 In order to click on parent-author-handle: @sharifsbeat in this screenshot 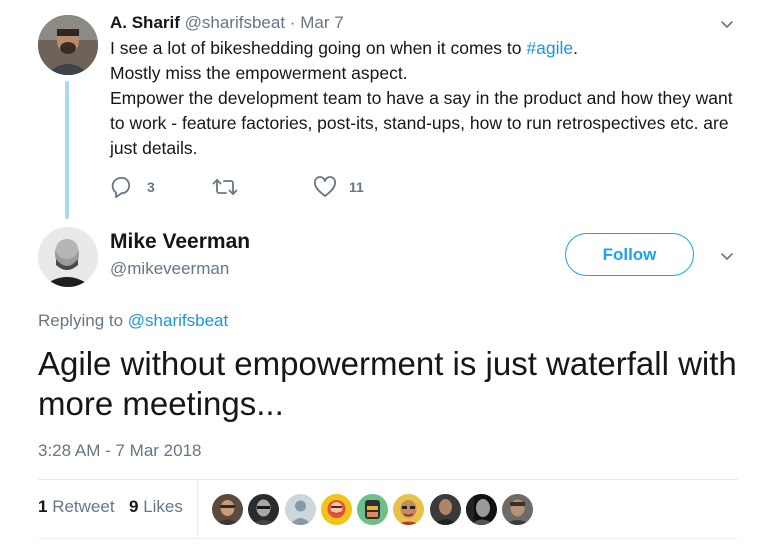, I will do `click(235, 22)`.